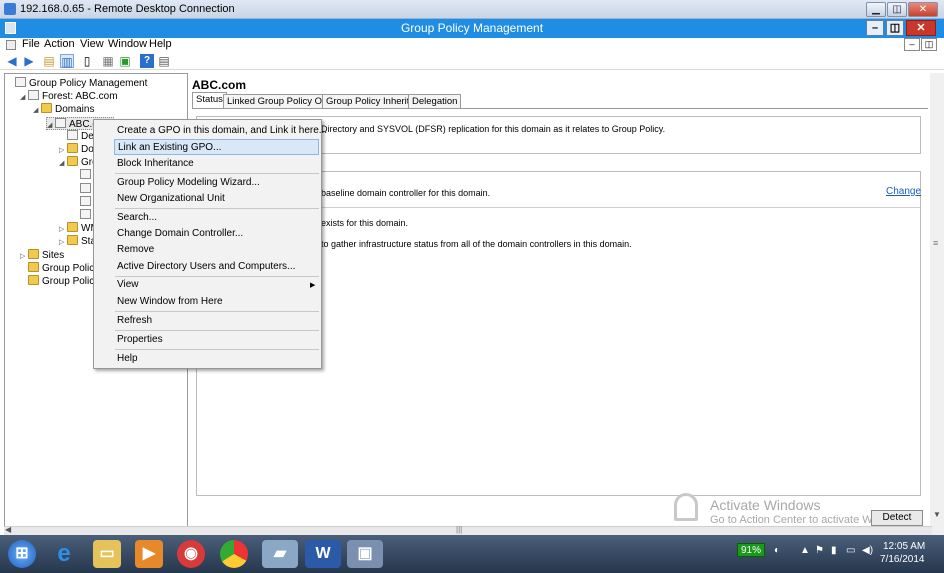 This screenshot has height=573, width=944. Describe the element at coordinates (365, 223) in the screenshot. I see `status-exists-text: exists for this domain.` at that location.